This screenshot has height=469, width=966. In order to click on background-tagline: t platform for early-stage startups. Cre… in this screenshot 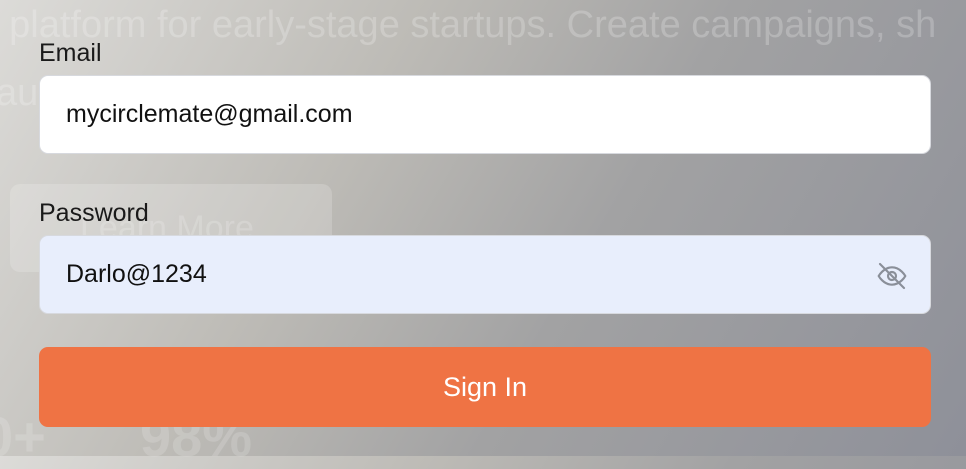, I will do `click(468, 25)`.